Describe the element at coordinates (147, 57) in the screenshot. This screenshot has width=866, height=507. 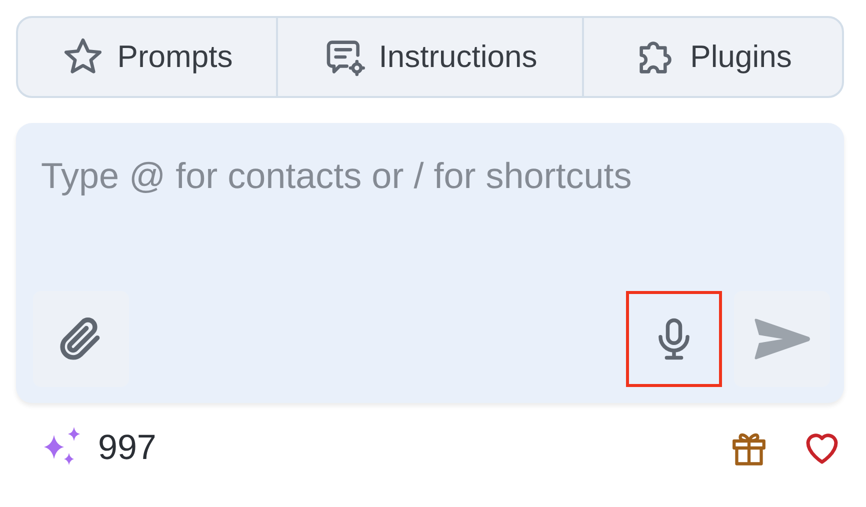
I see `tab: Prompts` at that location.